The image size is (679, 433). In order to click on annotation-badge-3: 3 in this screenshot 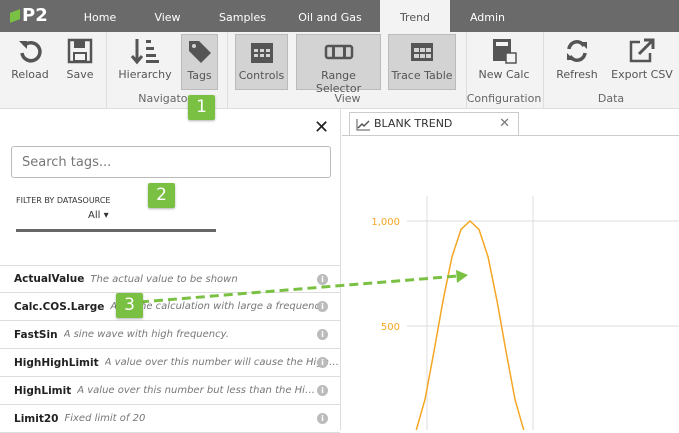, I will do `click(129, 305)`.